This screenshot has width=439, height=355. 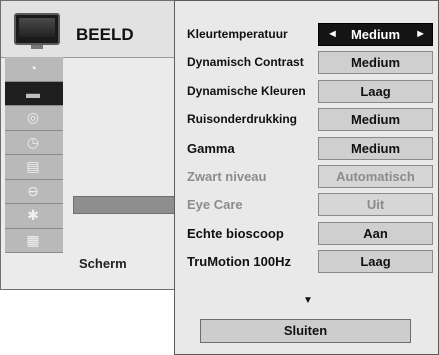 What do you see at coordinates (306, 234) in the screenshot?
I see `setting-row: Echte bioscoop Aan` at bounding box center [306, 234].